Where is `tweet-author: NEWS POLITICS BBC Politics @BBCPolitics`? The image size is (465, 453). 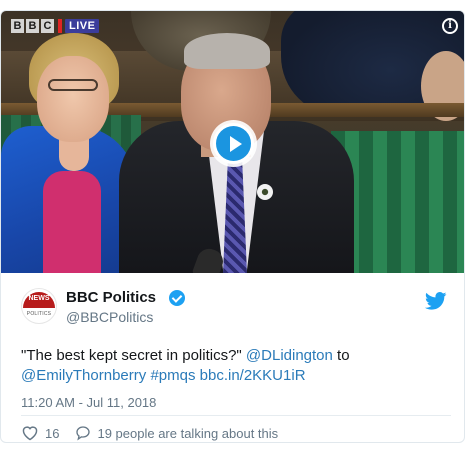 tweet-author: NEWS POLITICS BBC Politics @BBCPolitics is located at coordinates (236, 307).